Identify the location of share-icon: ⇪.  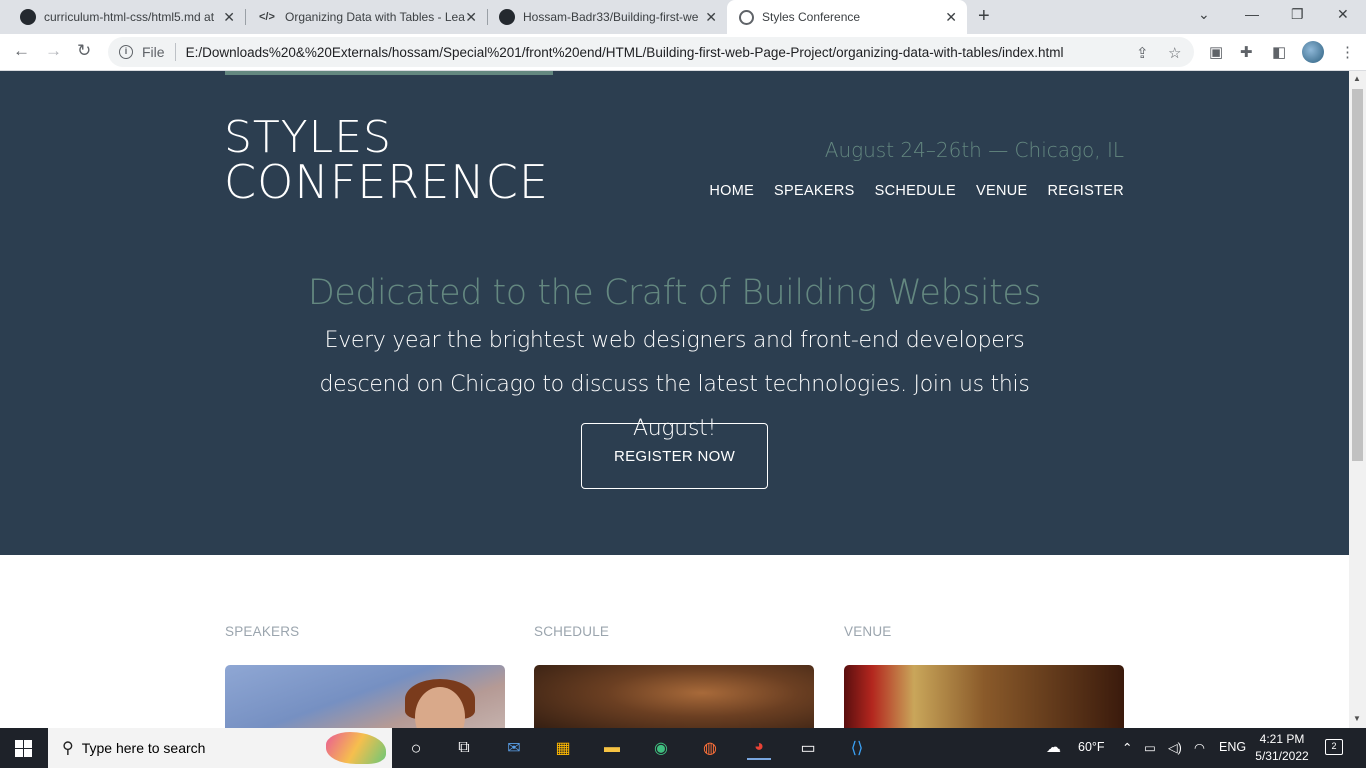
(1142, 53).